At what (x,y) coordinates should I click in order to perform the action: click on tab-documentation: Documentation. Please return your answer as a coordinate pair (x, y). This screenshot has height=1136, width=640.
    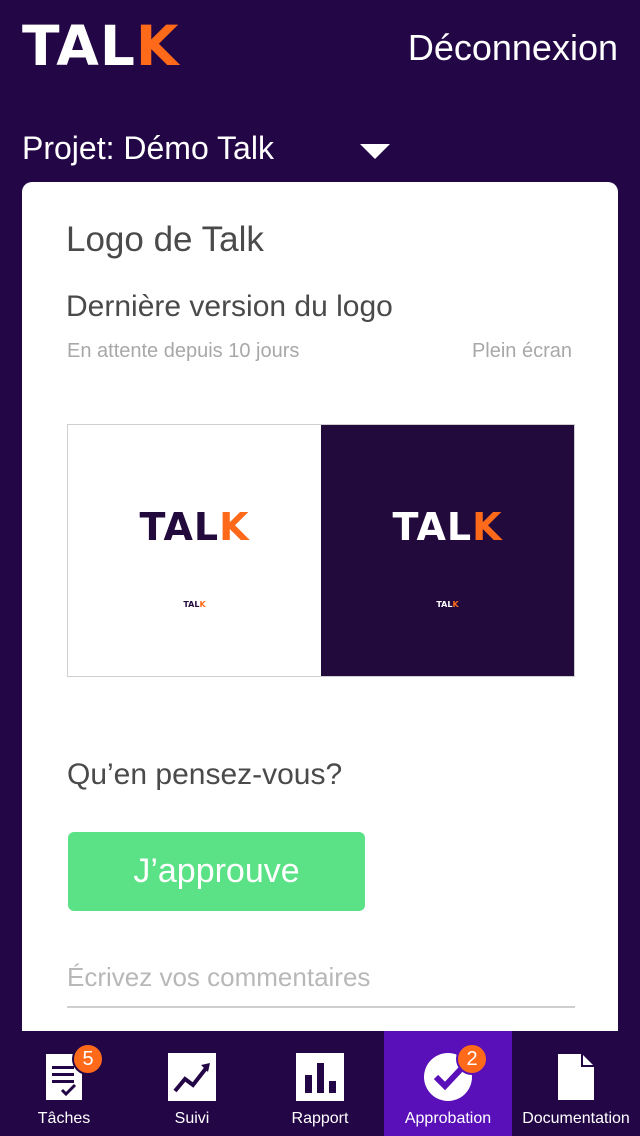
    Looking at the image, I should click on (576, 1083).